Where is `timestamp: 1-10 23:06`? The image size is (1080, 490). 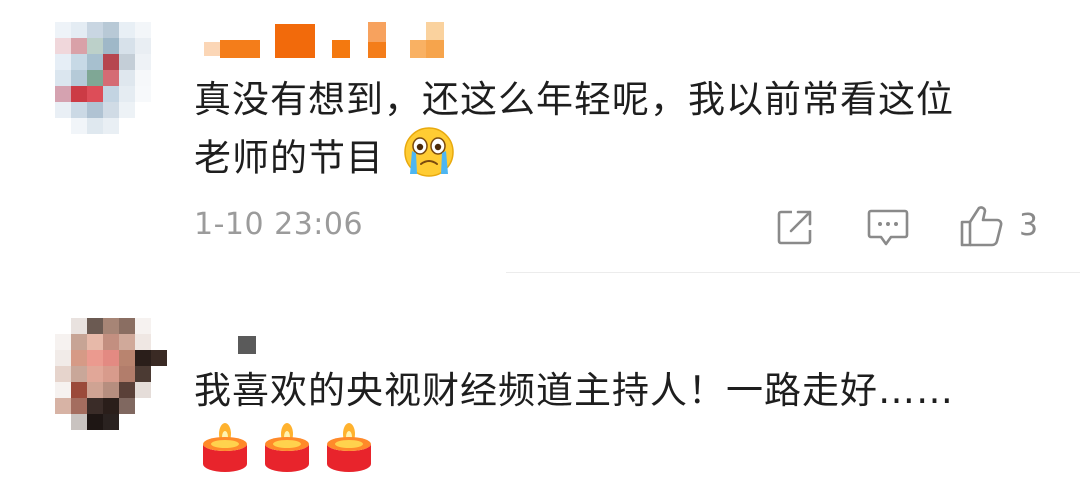
timestamp: 1-10 23:06 is located at coordinates (279, 224).